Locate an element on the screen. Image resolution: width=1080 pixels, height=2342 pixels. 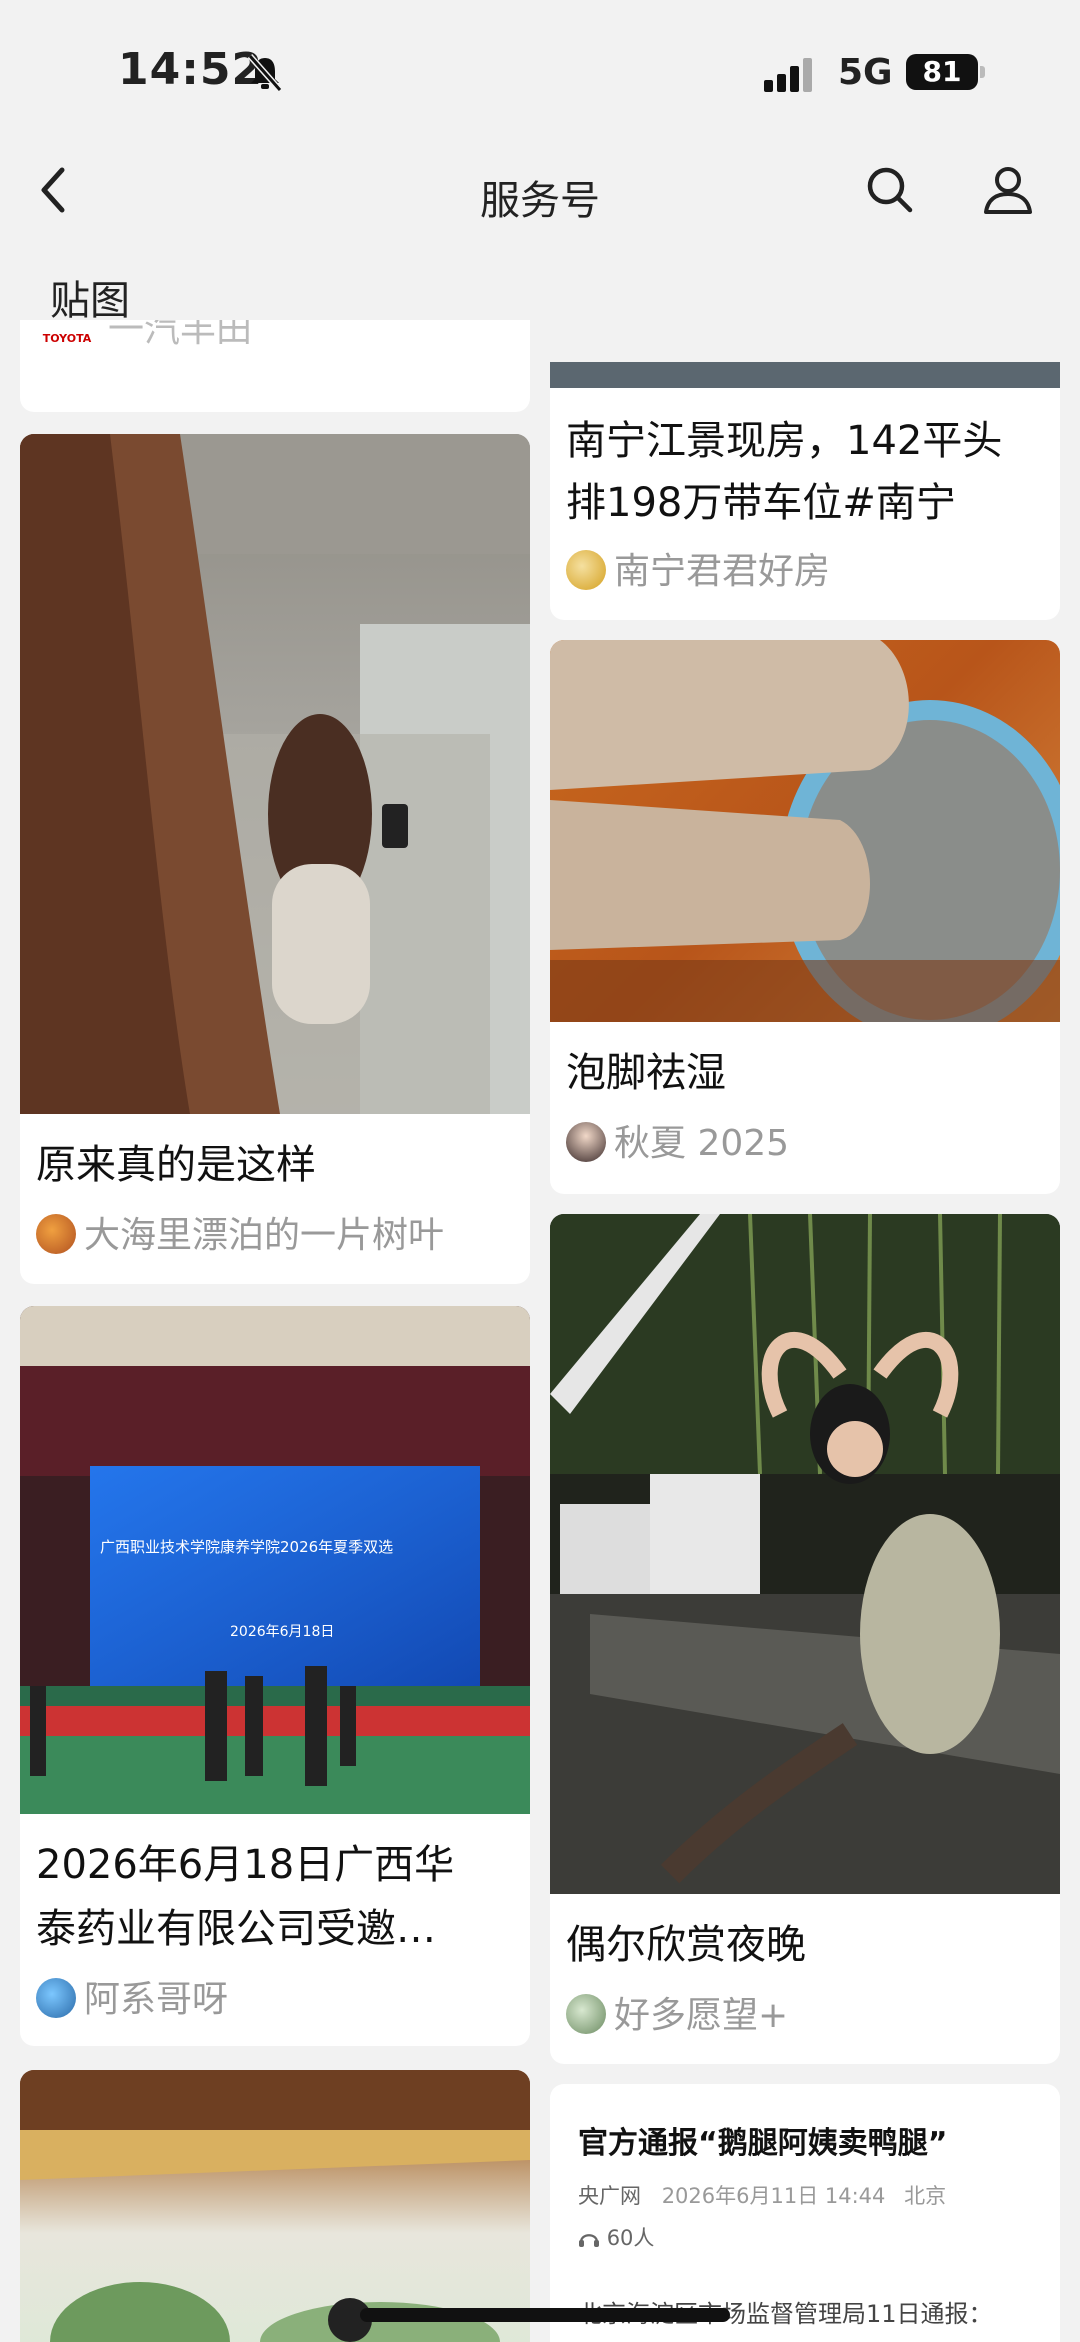
card-title-line2: 排198万带车位#南宁 is located at coordinates (761, 503).